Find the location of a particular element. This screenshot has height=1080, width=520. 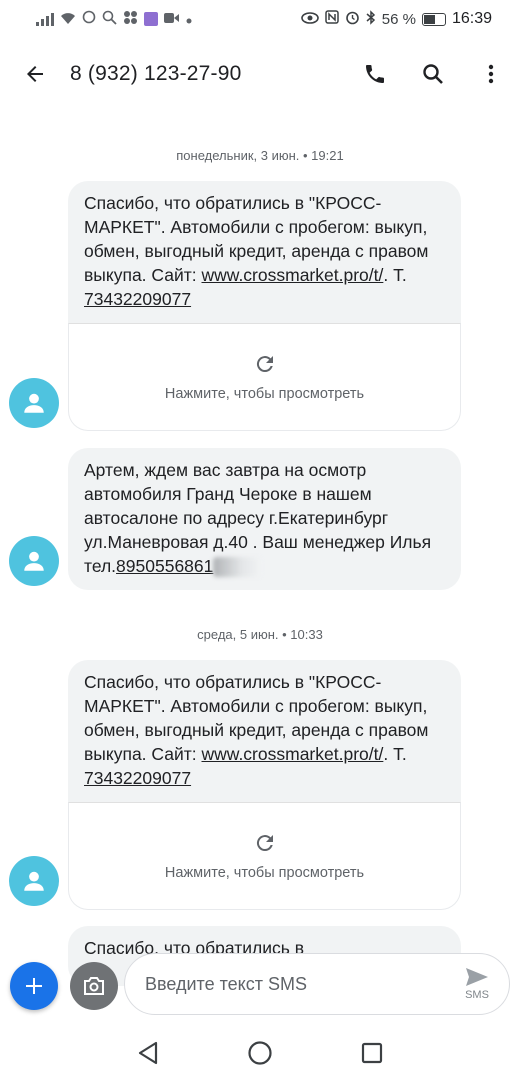

plus-icon is located at coordinates (34, 986).